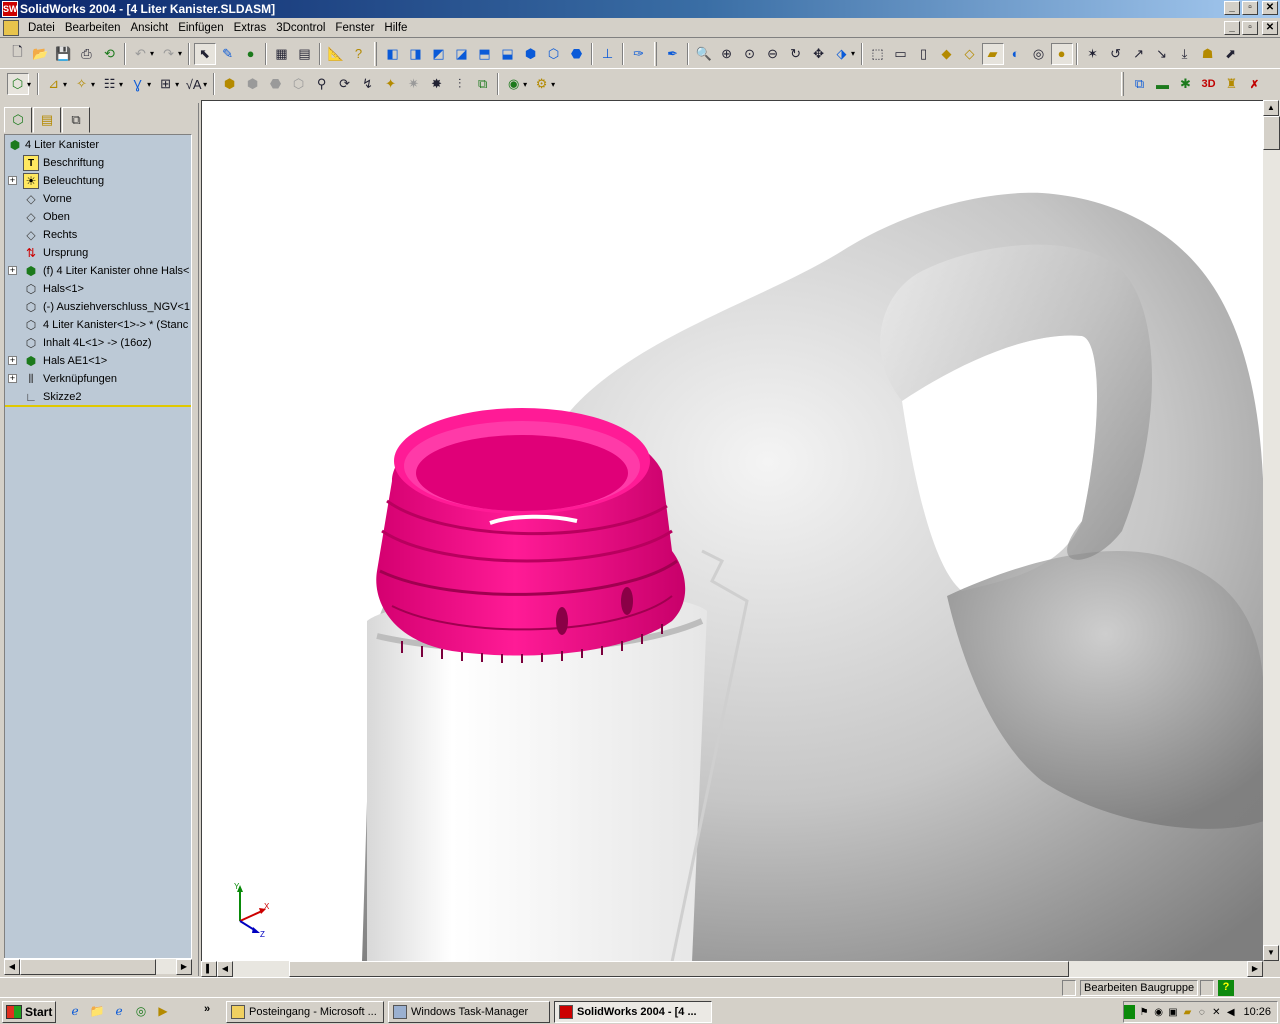  Describe the element at coordinates (750, 54) in the screenshot. I see `zoom-in-out-icon: ⊙` at that location.